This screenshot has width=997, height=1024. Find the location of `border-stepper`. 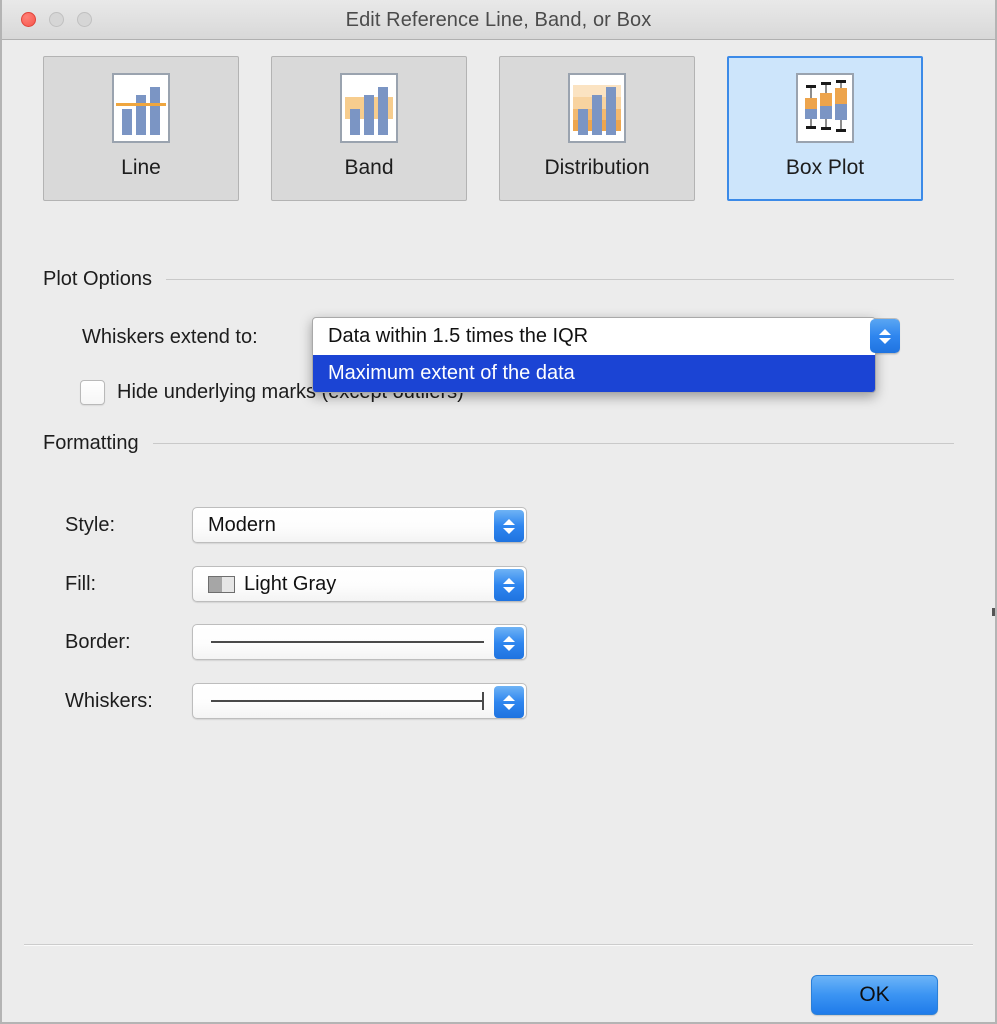

border-stepper is located at coordinates (509, 643).